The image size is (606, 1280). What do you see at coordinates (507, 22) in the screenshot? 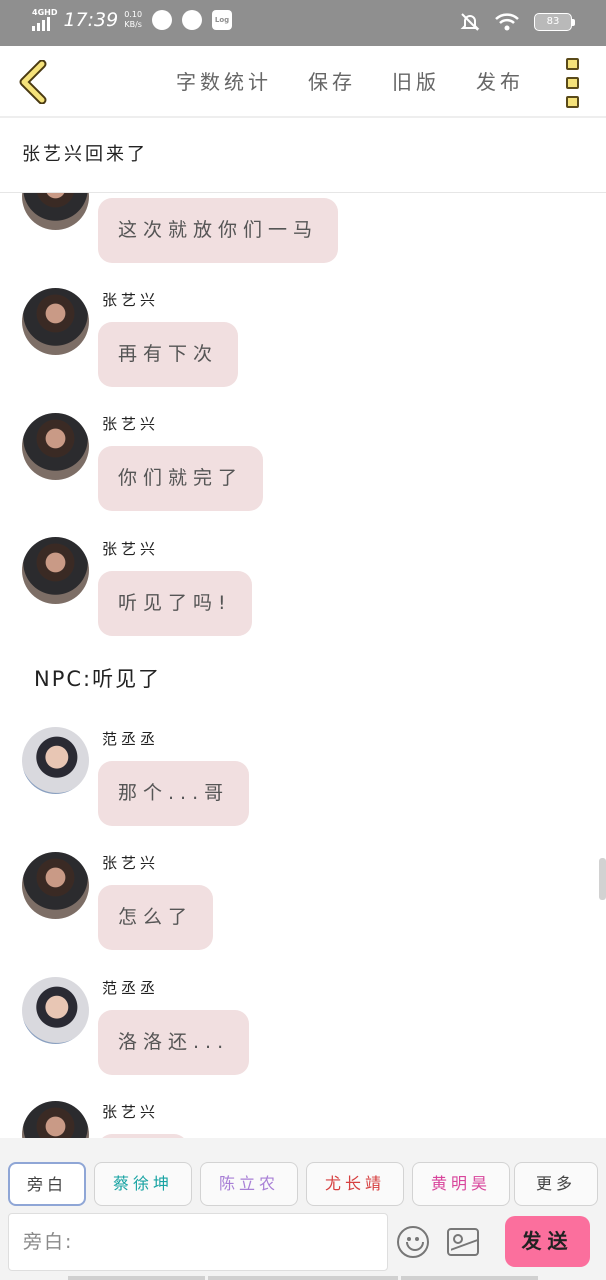
I see `wifi-icon` at bounding box center [507, 22].